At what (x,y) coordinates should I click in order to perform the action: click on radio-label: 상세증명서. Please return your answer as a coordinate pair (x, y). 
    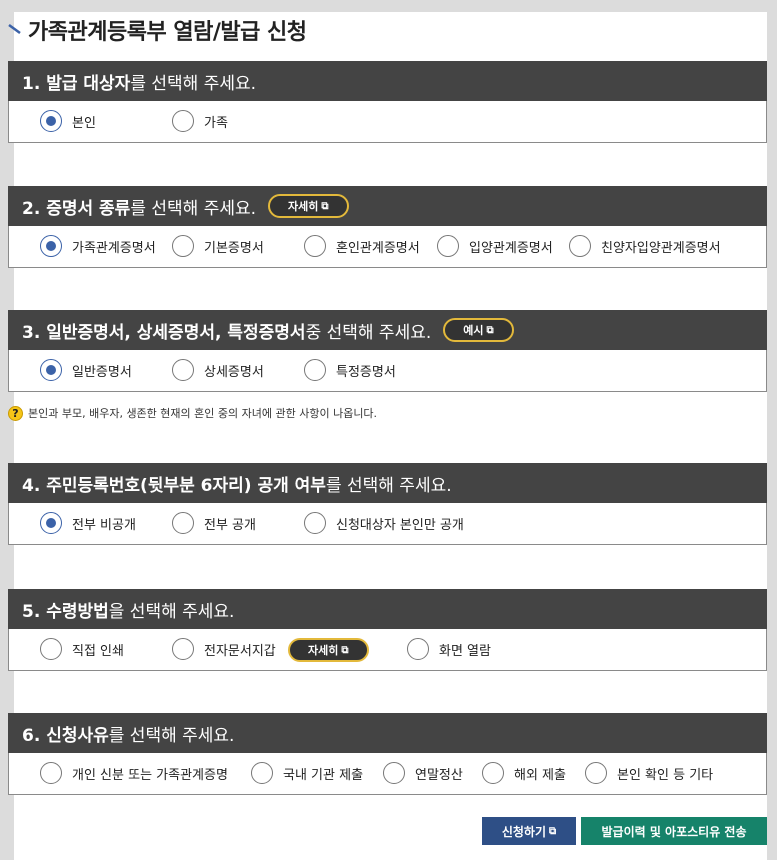
    Looking at the image, I should click on (234, 372).